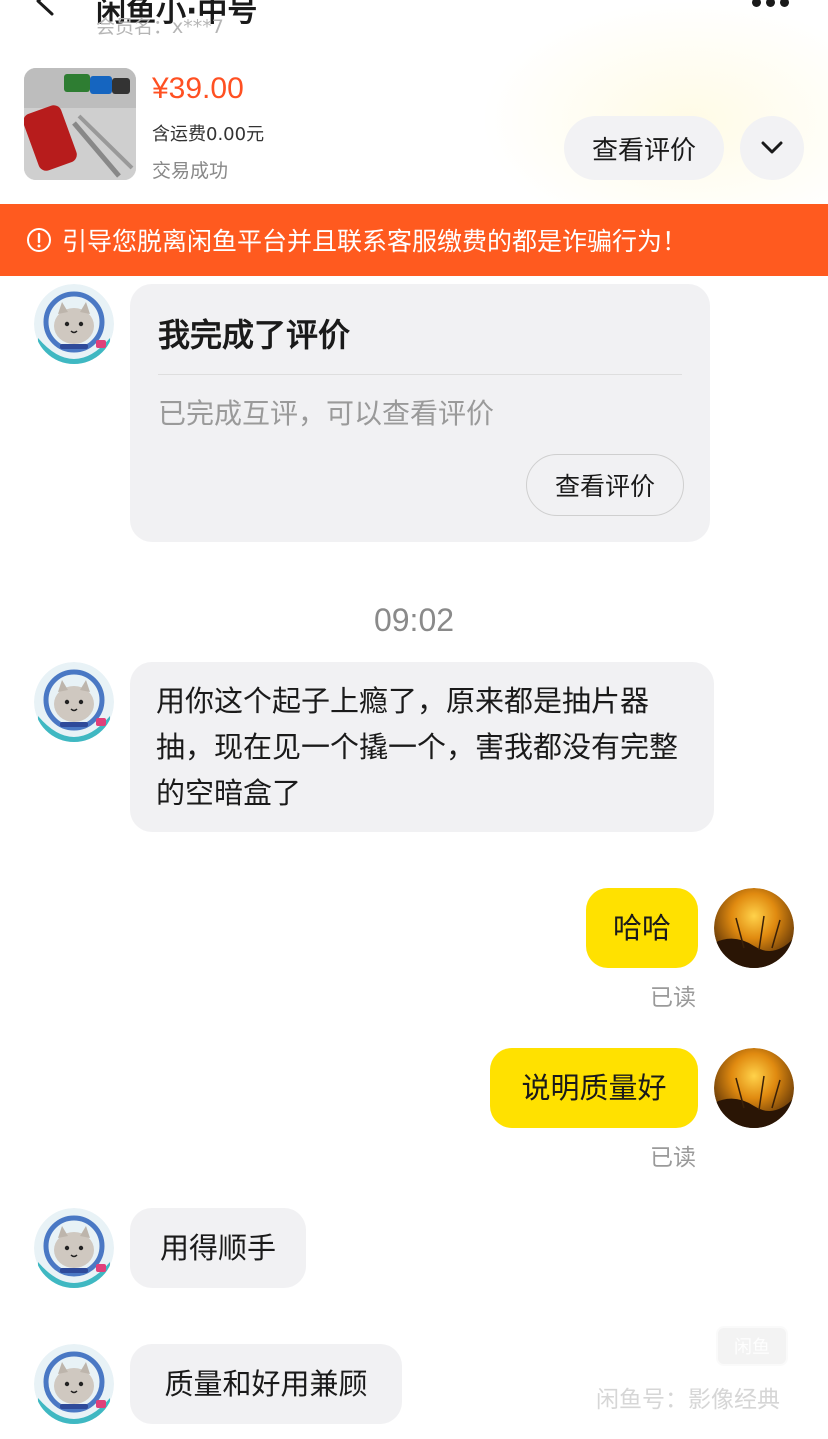  I want to click on review-completed-card: 我完成了评价 已完成互评，可以查看评价 查看评价, so click(420, 413).